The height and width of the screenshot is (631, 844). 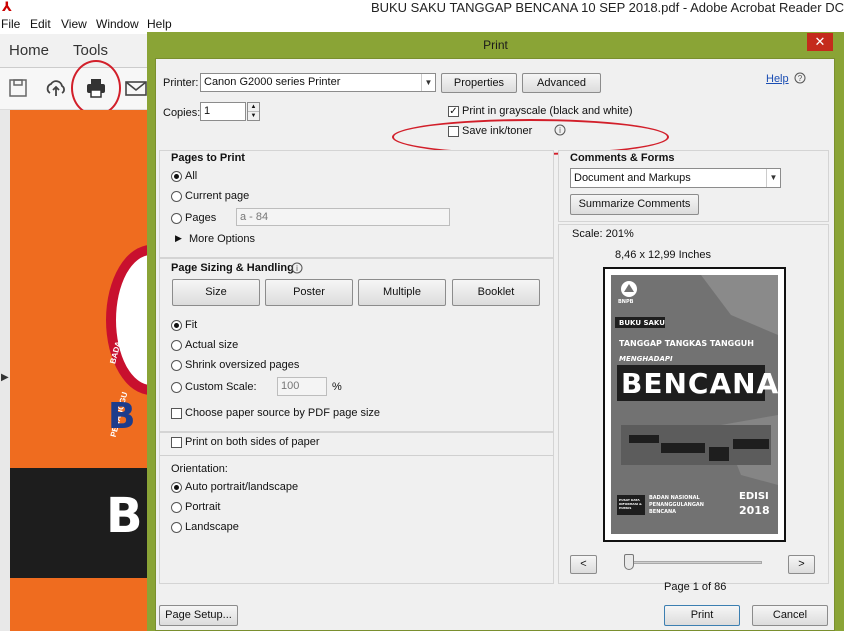 What do you see at coordinates (5, 370) in the screenshot?
I see `left-panel-toggle: ▶` at bounding box center [5, 370].